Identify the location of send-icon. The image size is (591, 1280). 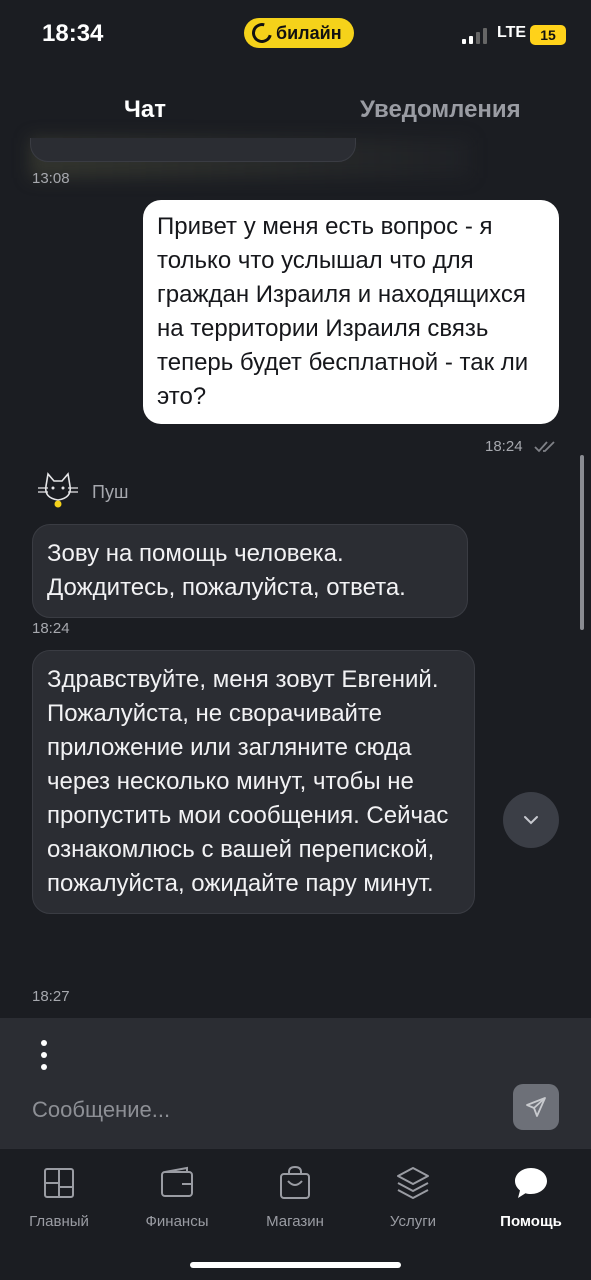
(536, 1107).